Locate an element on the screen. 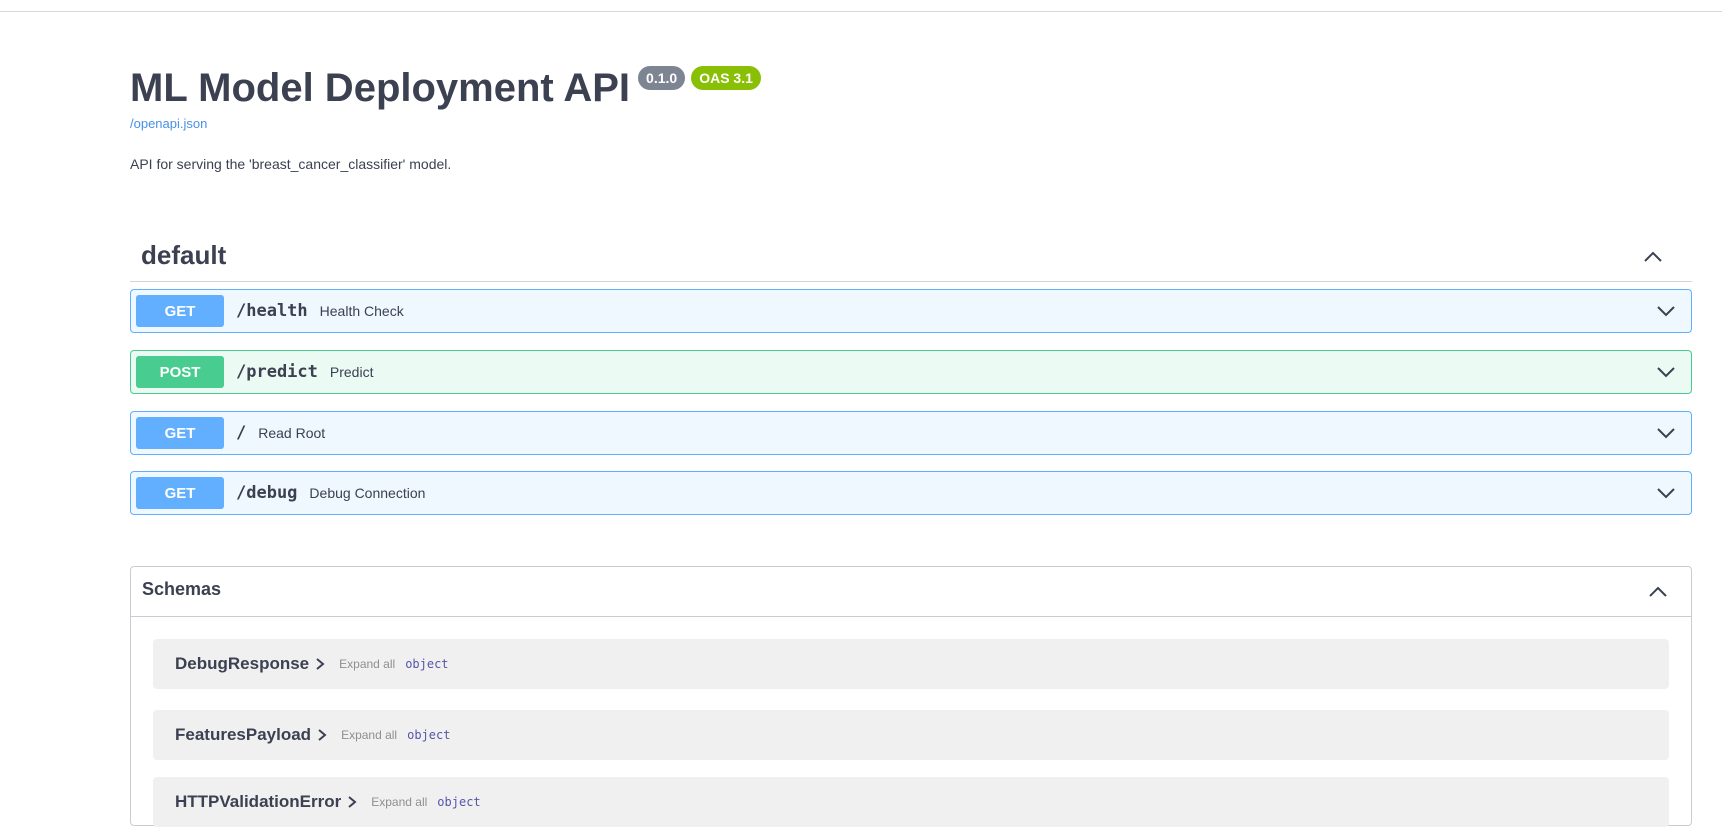 Image resolution: width=1722 pixels, height=827 pixels. operation-post-predict: POST /predict Predict is located at coordinates (911, 372).